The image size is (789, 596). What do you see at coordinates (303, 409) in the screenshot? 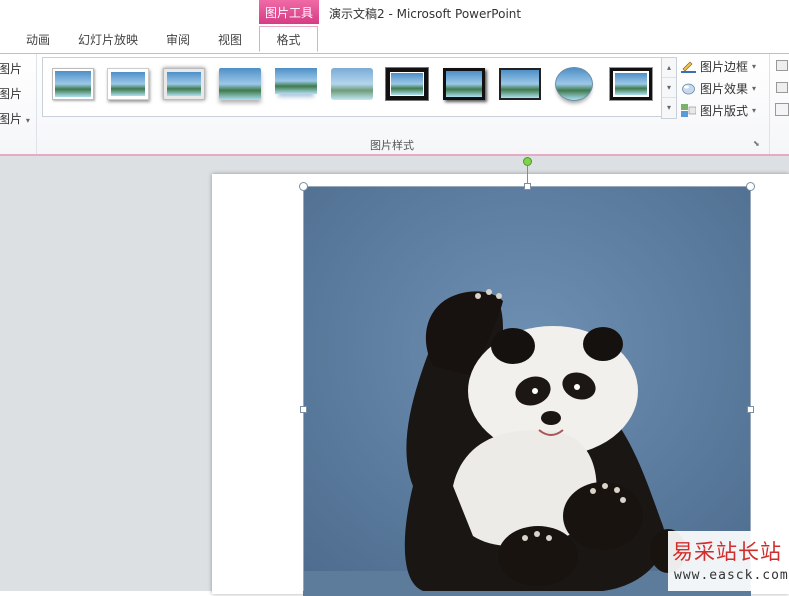
I see `resize-handle-left` at bounding box center [303, 409].